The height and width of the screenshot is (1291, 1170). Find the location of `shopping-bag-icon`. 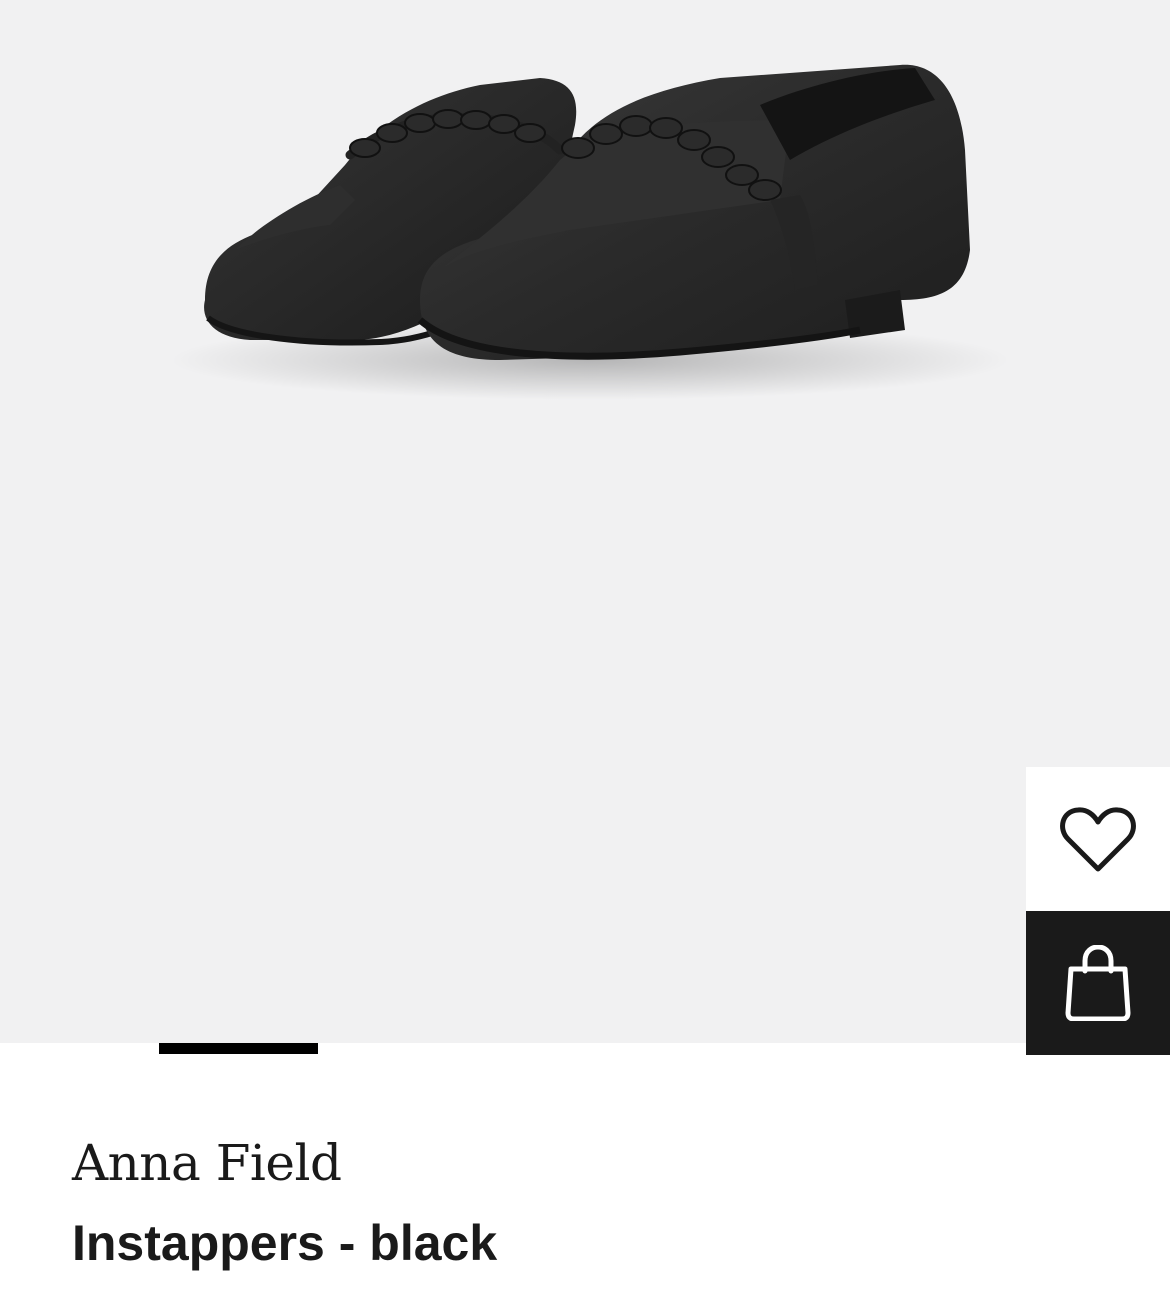

shopping-bag-icon is located at coordinates (1098, 983).